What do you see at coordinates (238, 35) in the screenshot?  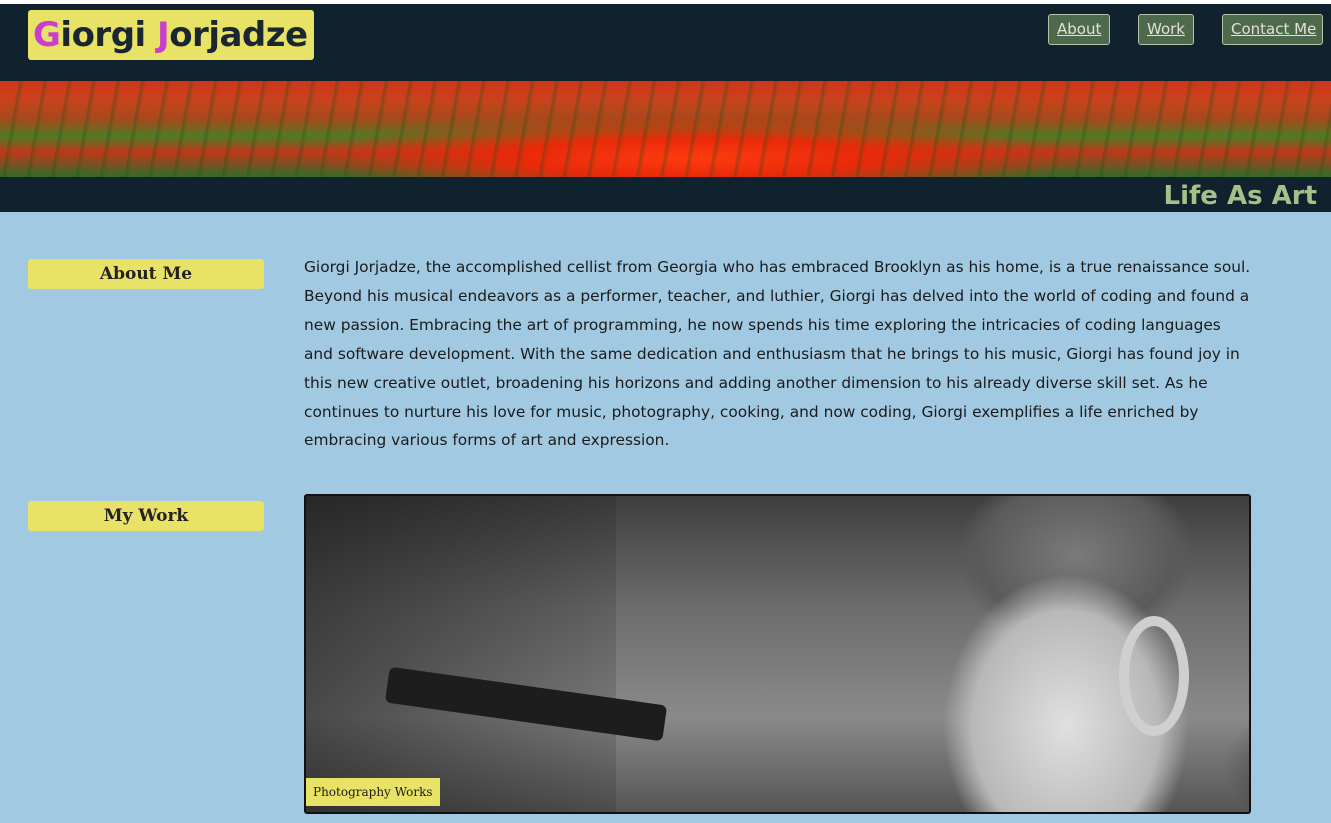 I see `logo-text-last: orjadze` at bounding box center [238, 35].